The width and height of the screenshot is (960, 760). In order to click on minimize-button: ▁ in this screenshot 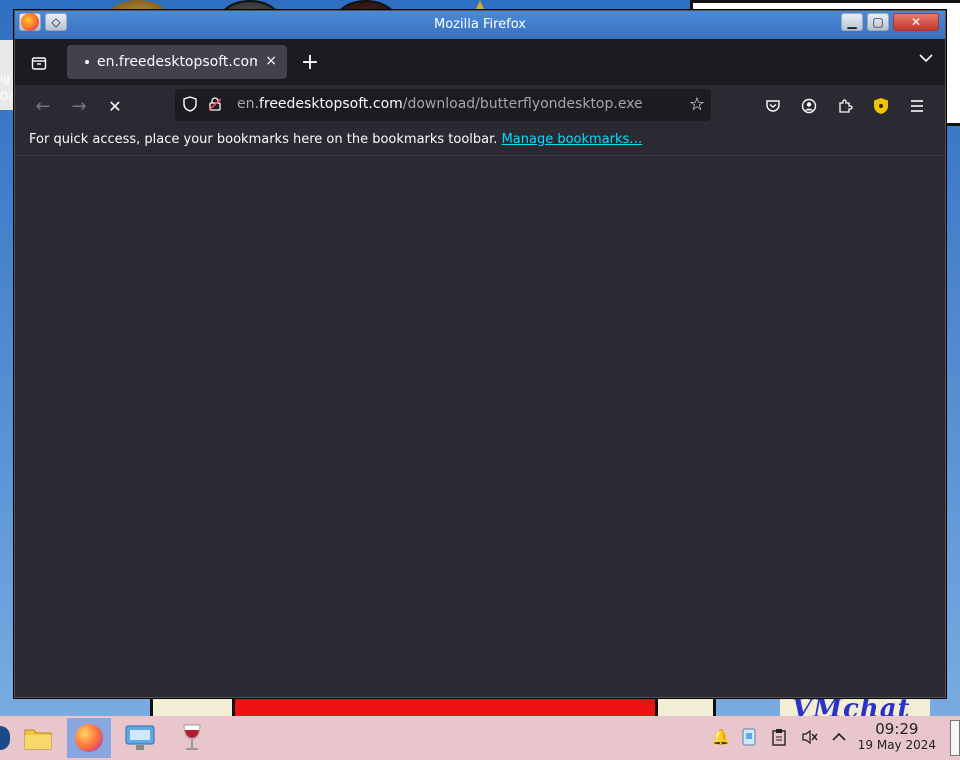, I will do `click(852, 22)`.